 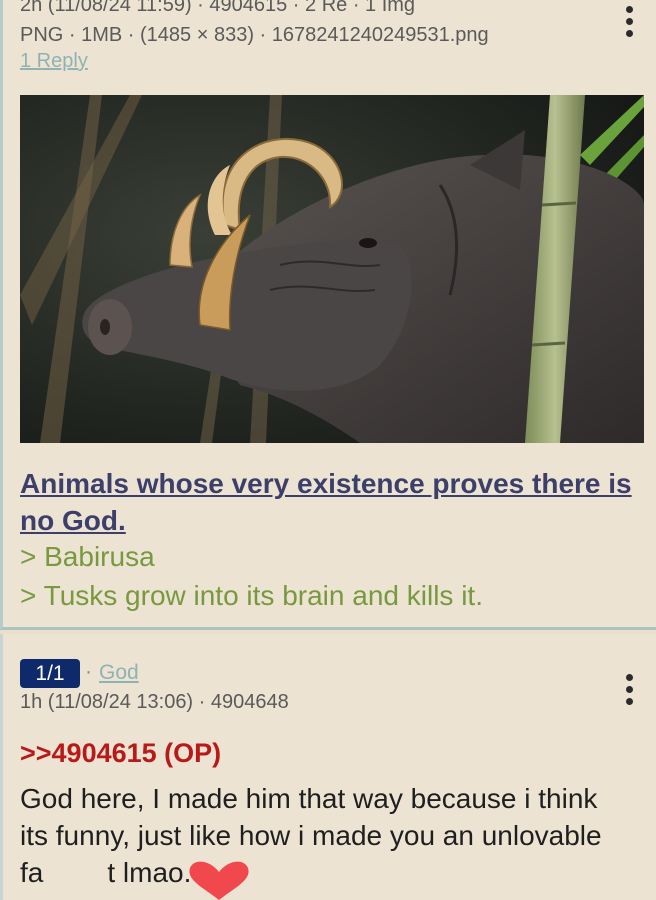 I want to click on reply-meta: 1h (11/08/24 13:06) · 4904648, so click(x=154, y=702).